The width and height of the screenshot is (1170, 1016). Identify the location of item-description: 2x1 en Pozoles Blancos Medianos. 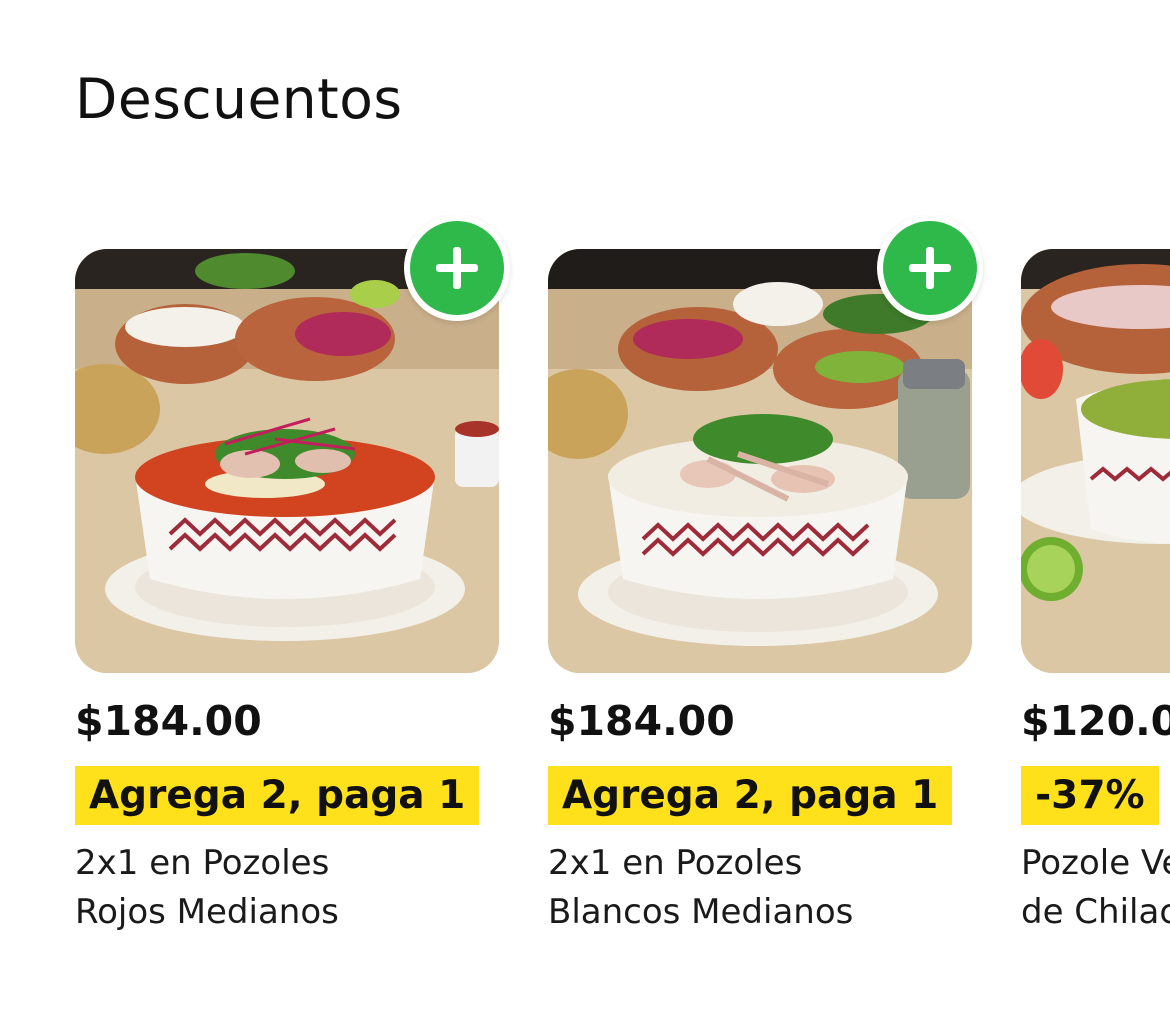
(701, 887).